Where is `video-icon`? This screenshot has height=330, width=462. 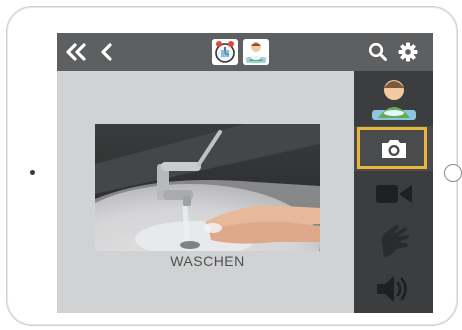
video-icon is located at coordinates (393, 194).